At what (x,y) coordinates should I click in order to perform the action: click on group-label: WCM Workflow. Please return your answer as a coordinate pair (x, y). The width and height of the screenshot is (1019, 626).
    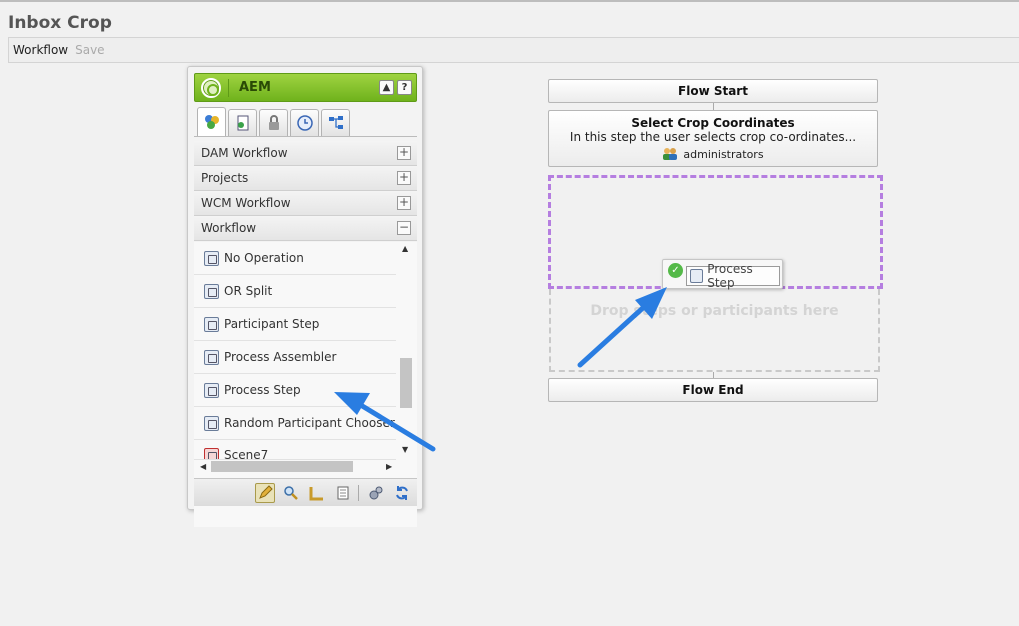
    Looking at the image, I should click on (246, 203).